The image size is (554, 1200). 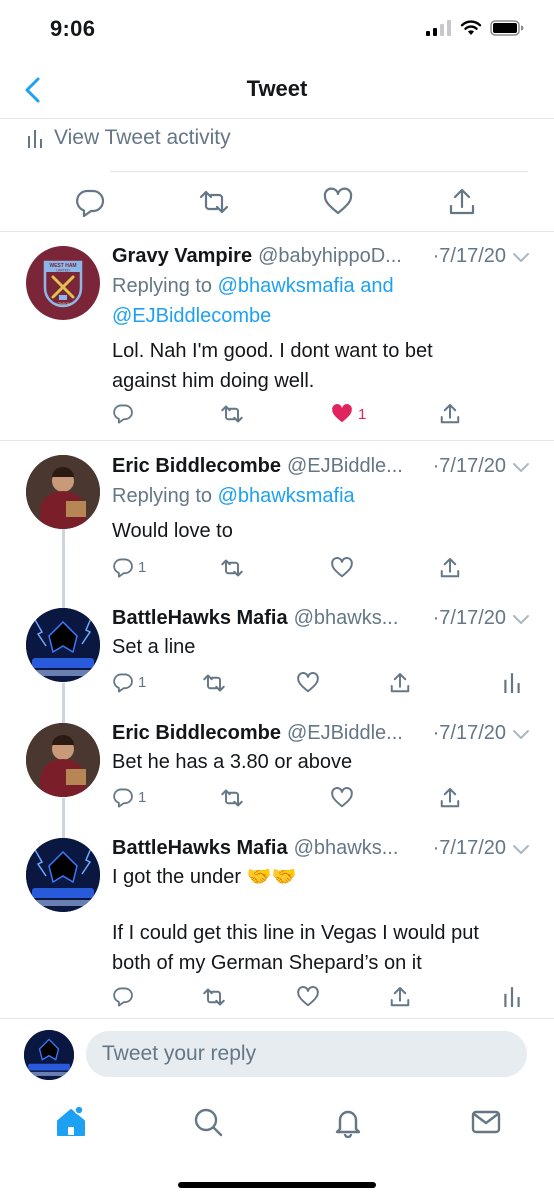 I want to click on tweet-text: I got the under 🤝🤝, so click(x=316, y=877).